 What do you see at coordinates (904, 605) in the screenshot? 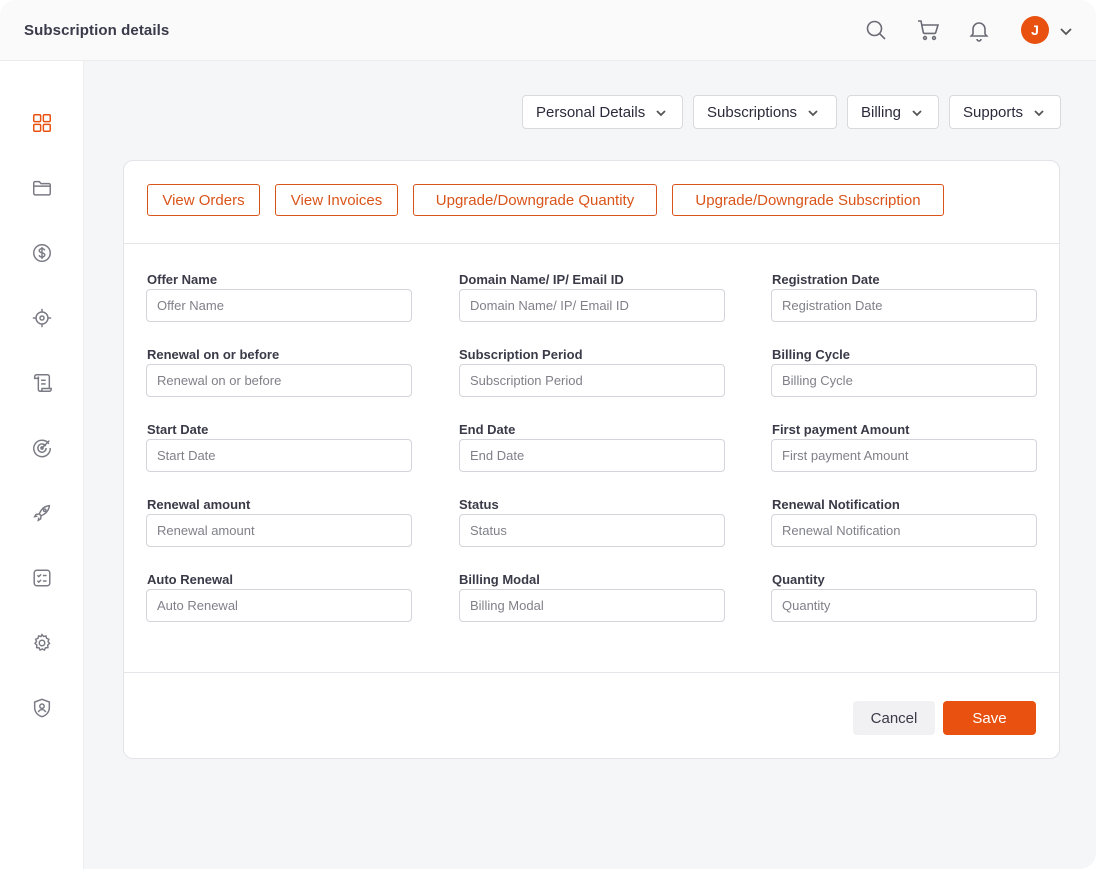
I see `quantity-field` at bounding box center [904, 605].